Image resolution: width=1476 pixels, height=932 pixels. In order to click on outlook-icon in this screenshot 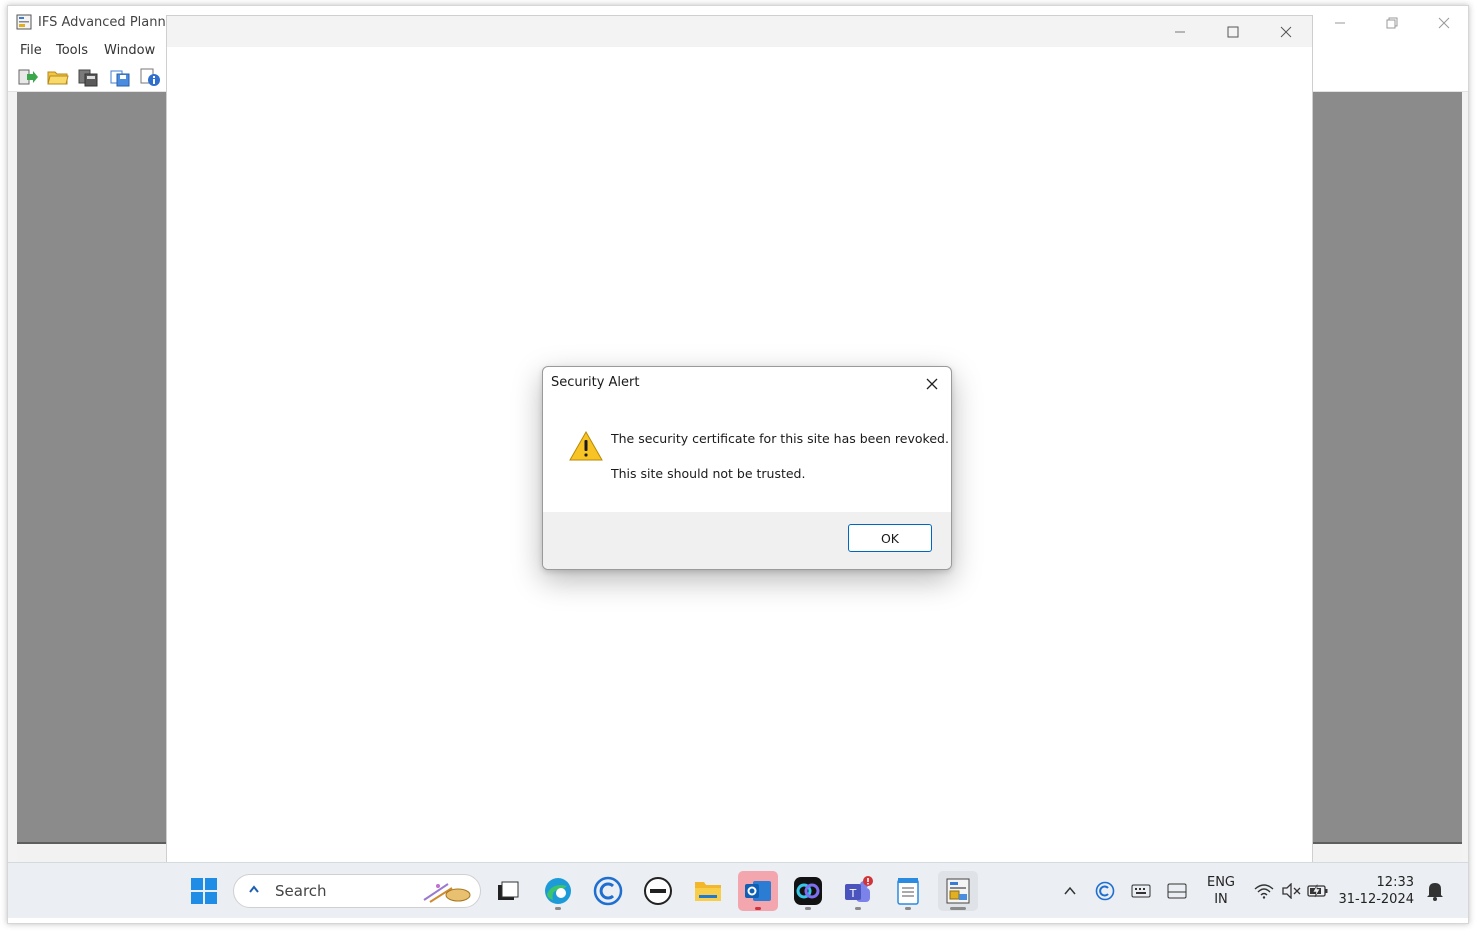, I will do `click(758, 891)`.